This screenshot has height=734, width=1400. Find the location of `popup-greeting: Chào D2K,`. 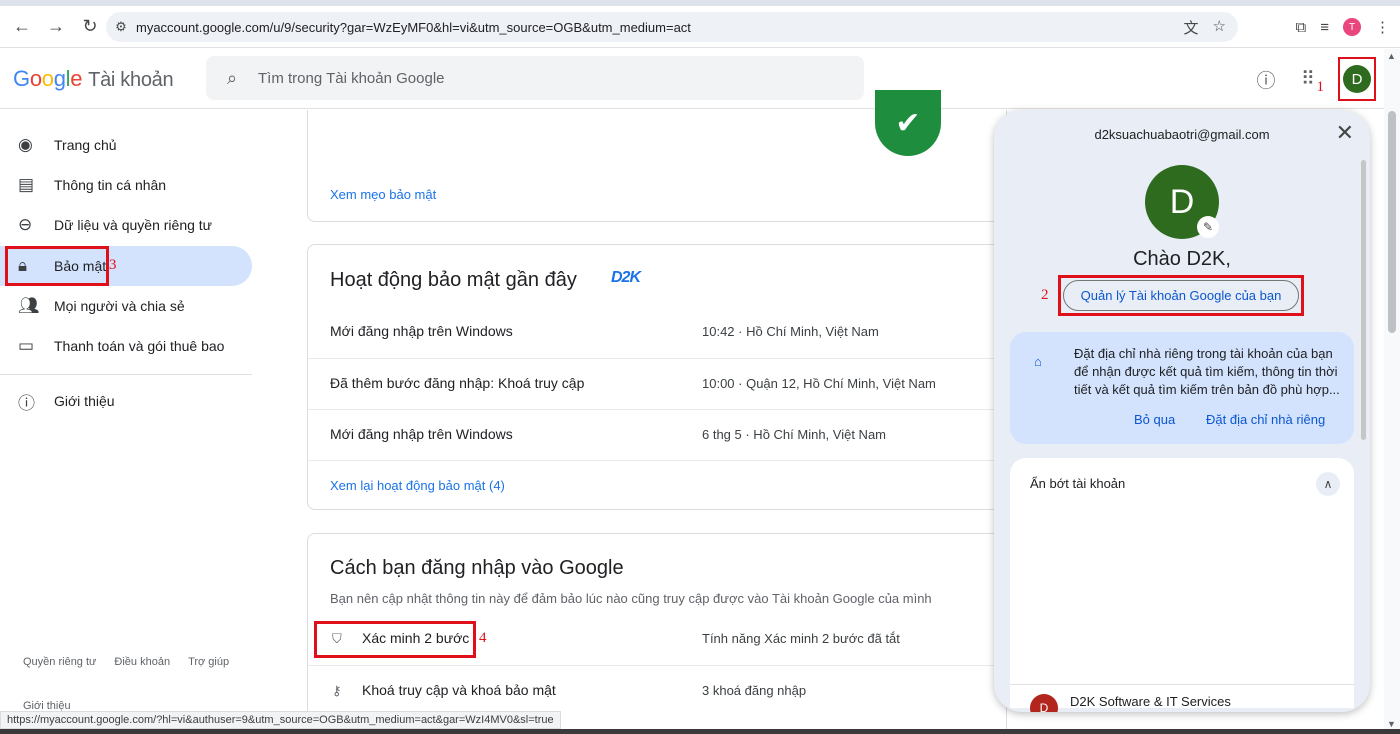

popup-greeting: Chào D2K, is located at coordinates (1182, 259).